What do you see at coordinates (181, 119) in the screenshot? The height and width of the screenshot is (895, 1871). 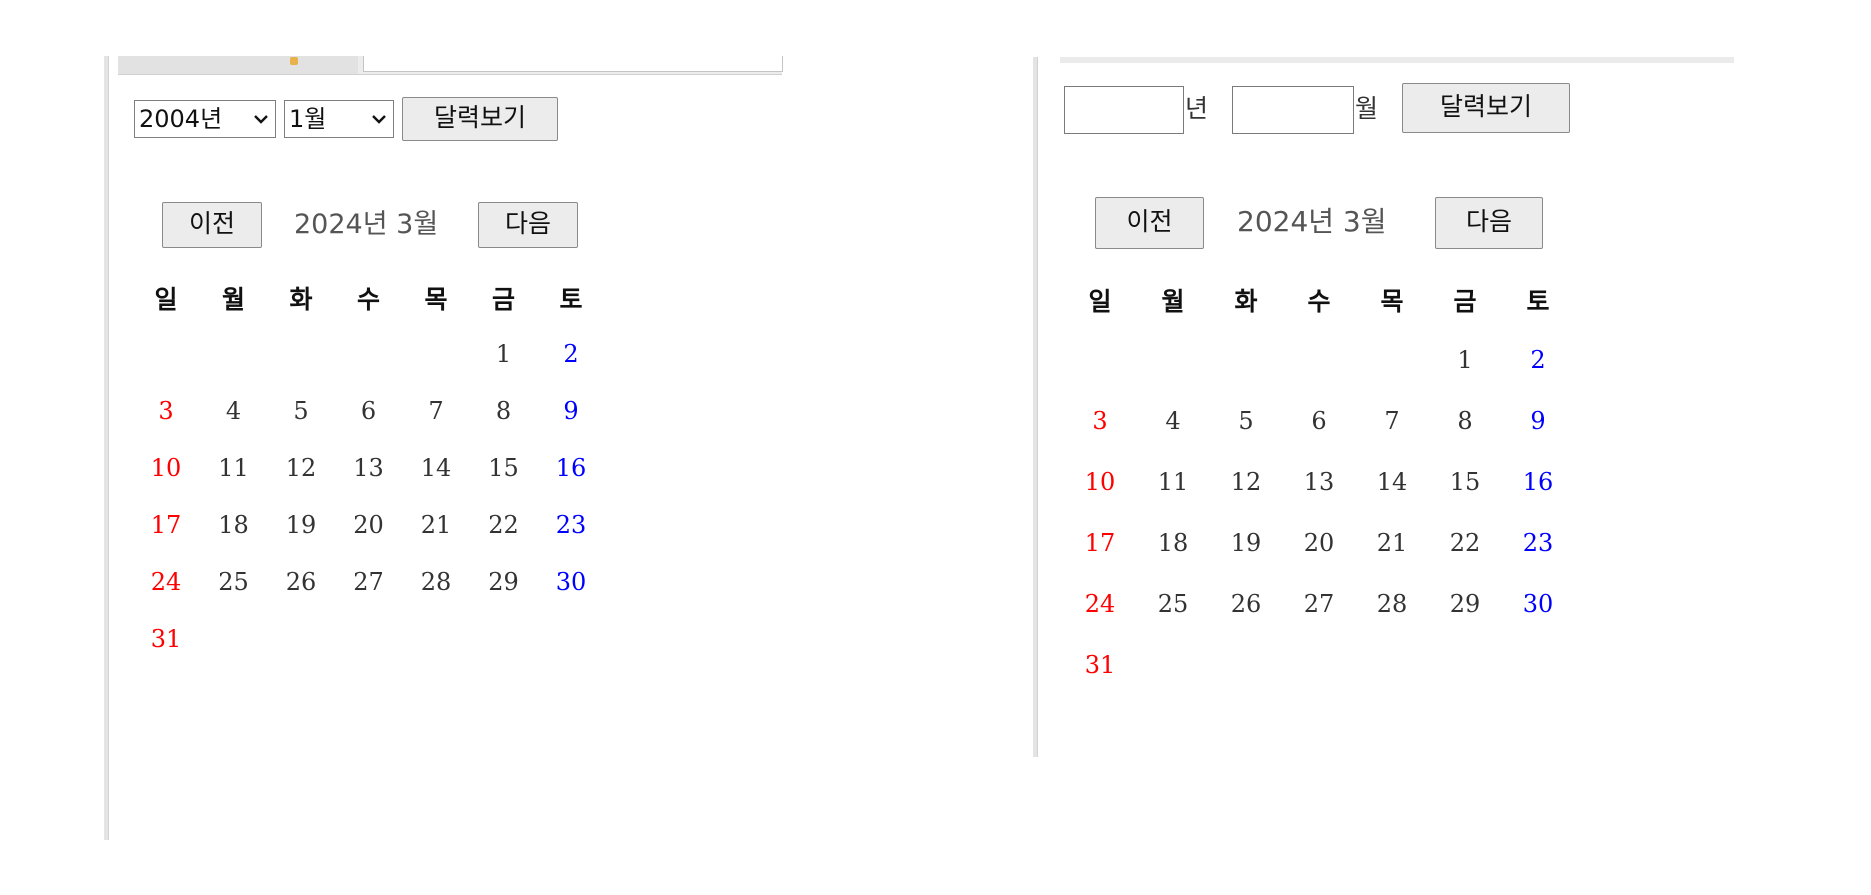 I see `year-select-value: 2004년` at bounding box center [181, 119].